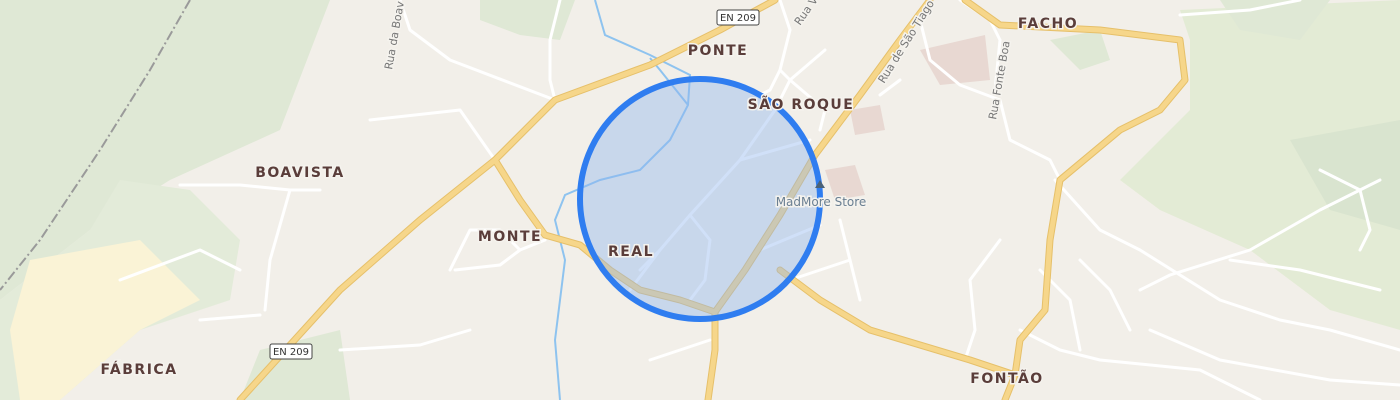 This screenshot has width=1400, height=400. I want to click on green-area-north, so click(527, 20).